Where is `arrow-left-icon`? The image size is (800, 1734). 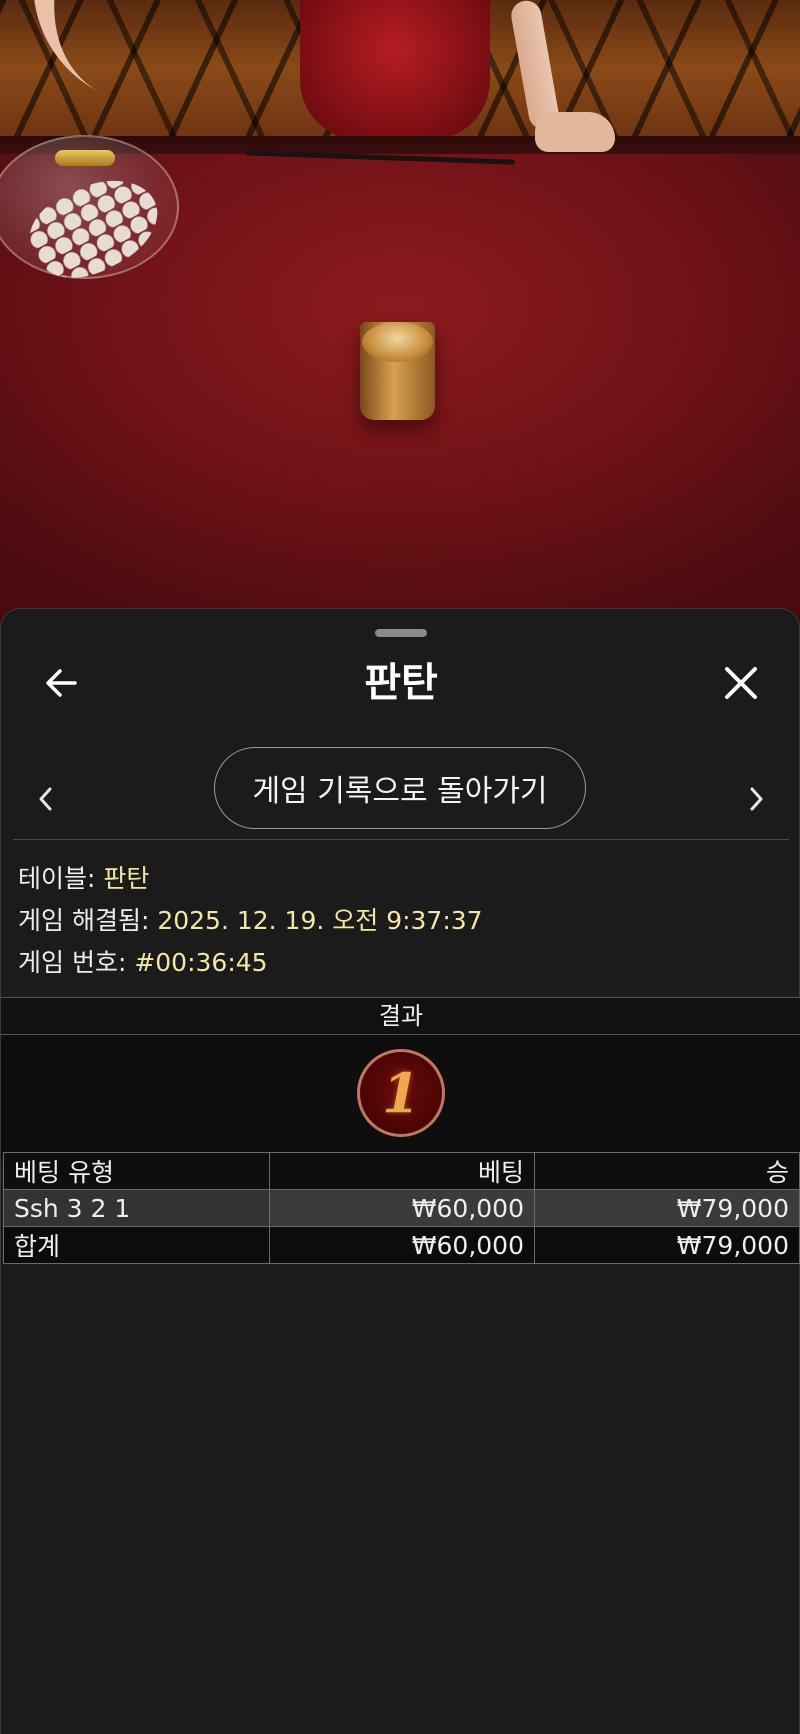
arrow-left-icon is located at coordinates (61, 683).